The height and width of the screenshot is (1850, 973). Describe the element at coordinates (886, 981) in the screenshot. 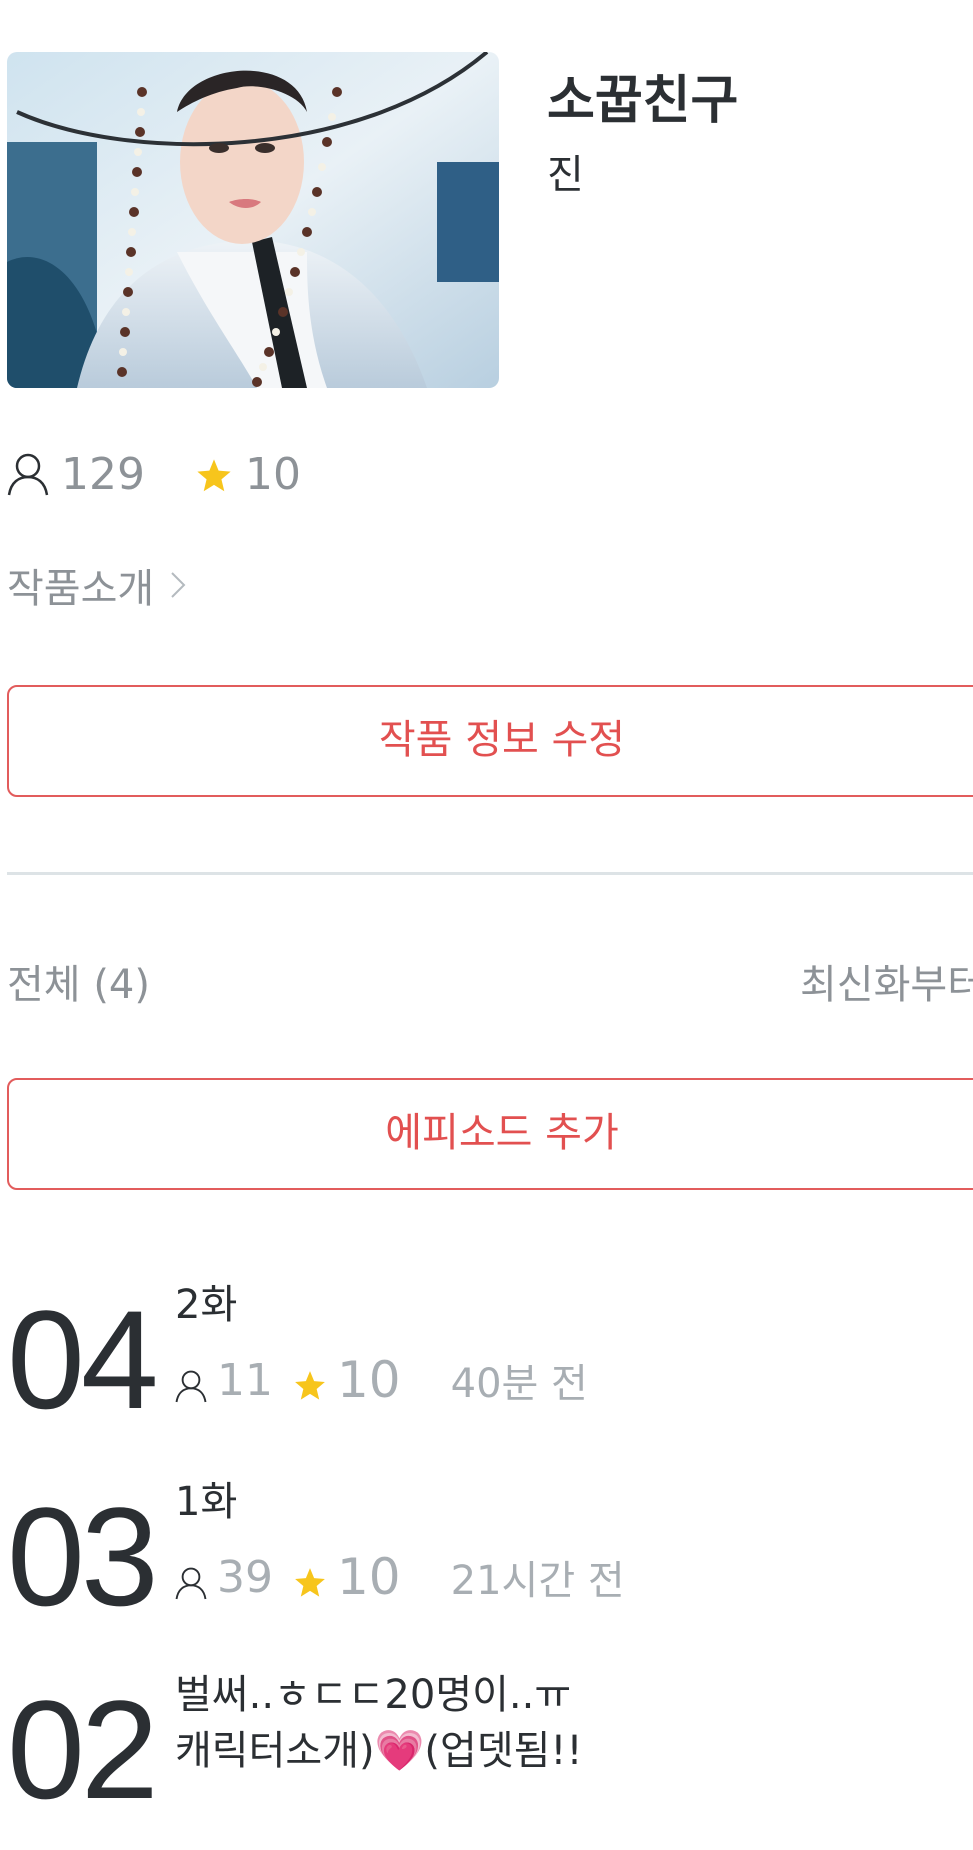

I see `sort-toggle: 최신화부터` at that location.